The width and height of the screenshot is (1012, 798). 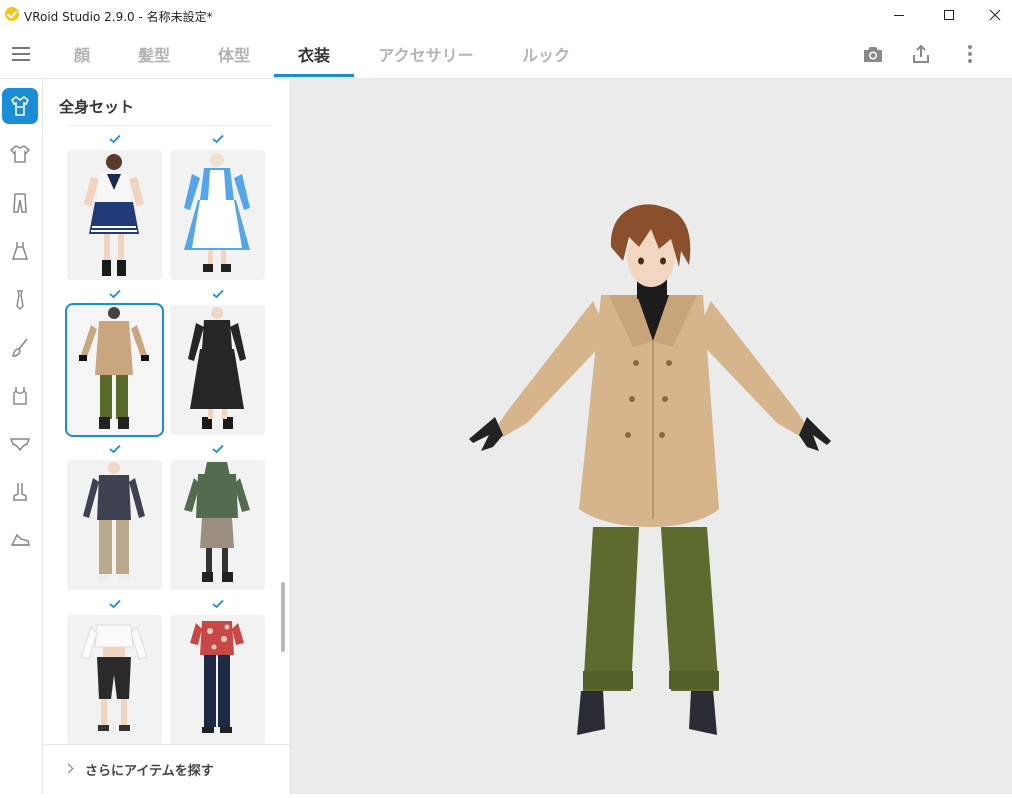 What do you see at coordinates (995, 15) in the screenshot?
I see `close-icon` at bounding box center [995, 15].